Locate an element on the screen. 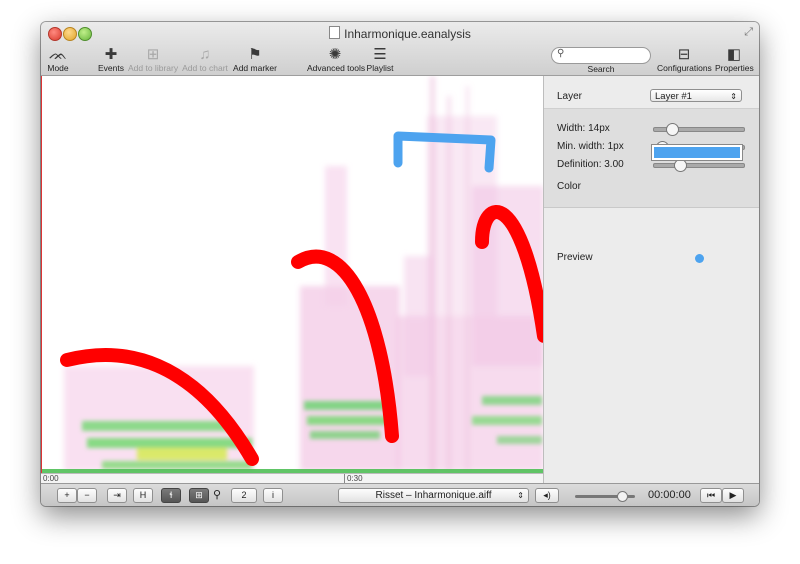  search-label: Search is located at coordinates (601, 69).